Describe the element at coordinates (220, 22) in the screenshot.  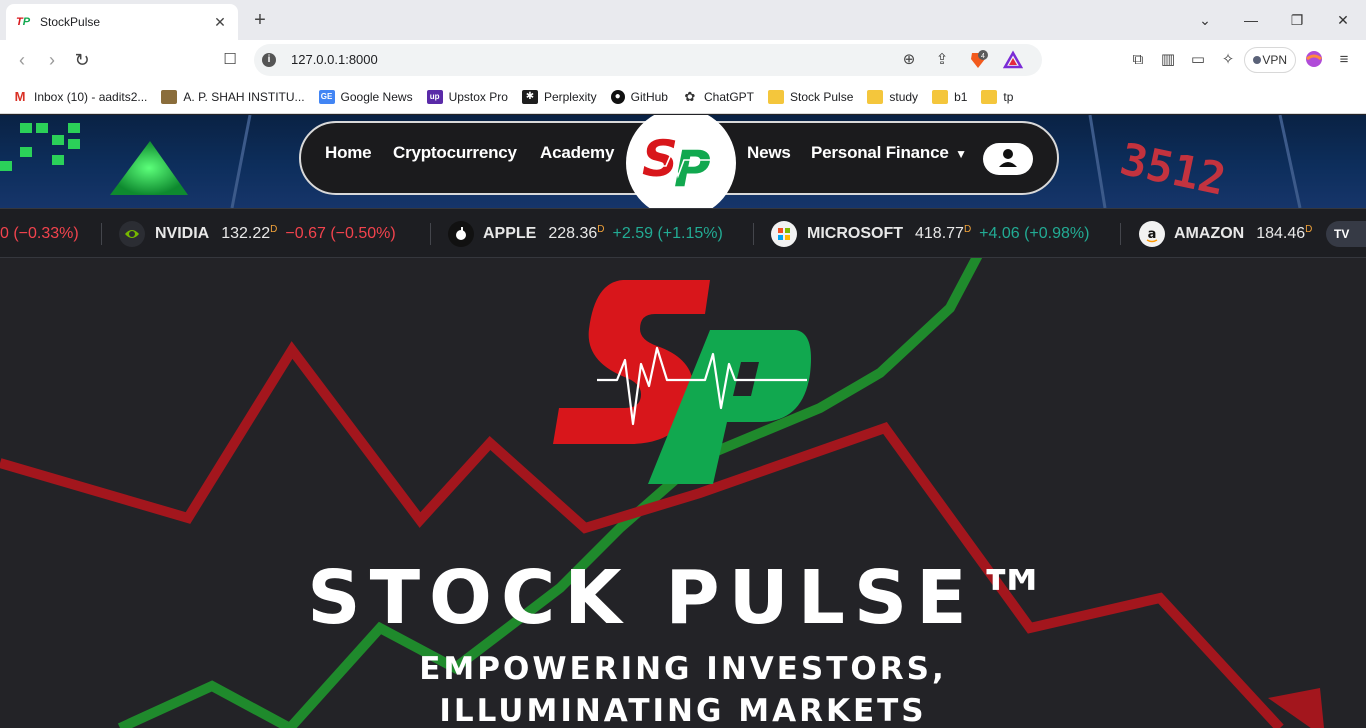
I see `close-tab-icon: ✕` at that location.